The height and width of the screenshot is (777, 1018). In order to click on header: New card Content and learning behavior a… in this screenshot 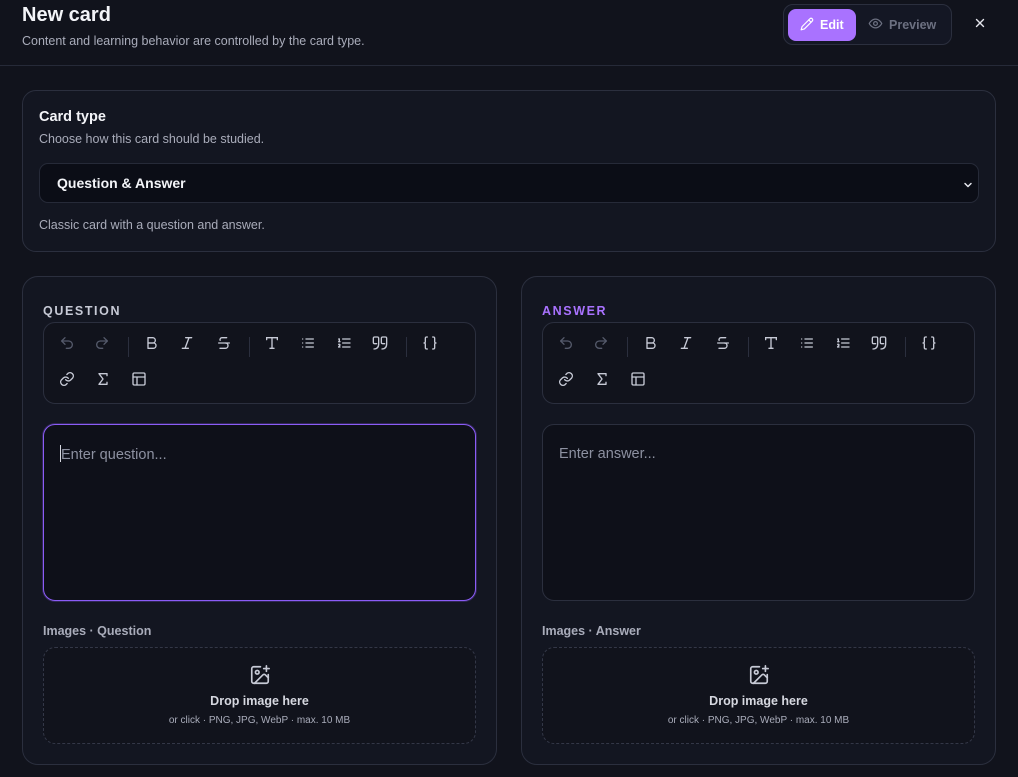, I will do `click(509, 33)`.